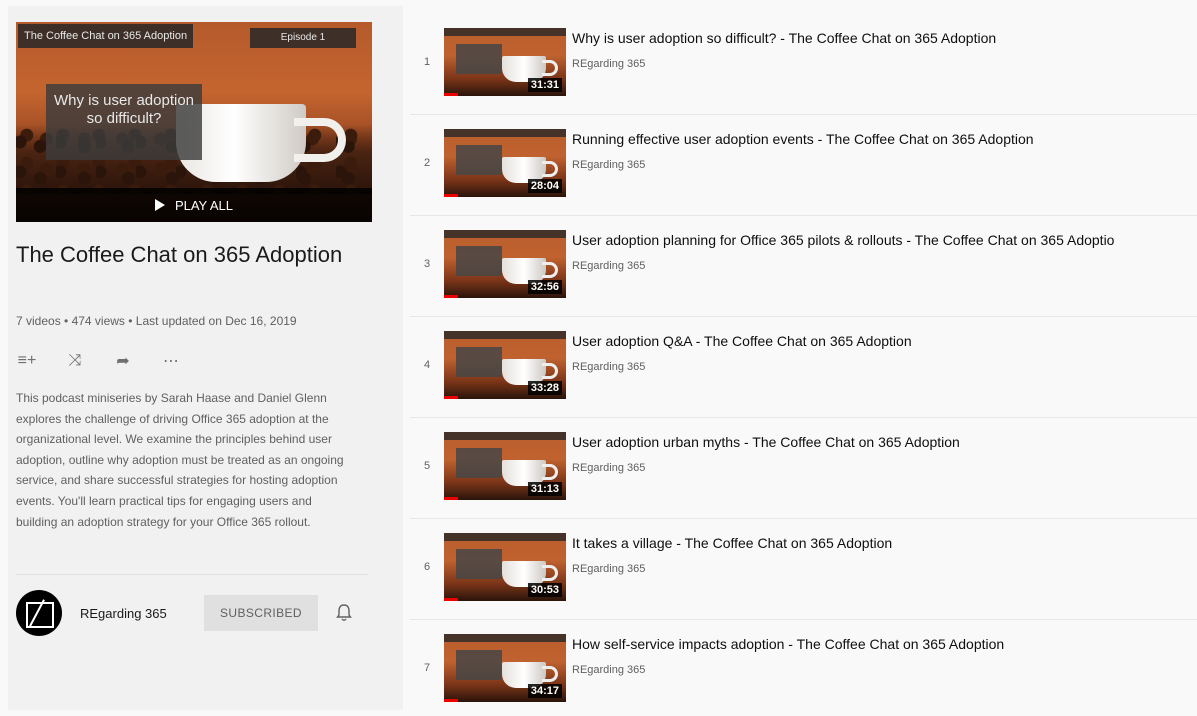  What do you see at coordinates (192, 613) in the screenshot?
I see `playlist-owner: REgarding 365 SUBSCRIBED` at bounding box center [192, 613].